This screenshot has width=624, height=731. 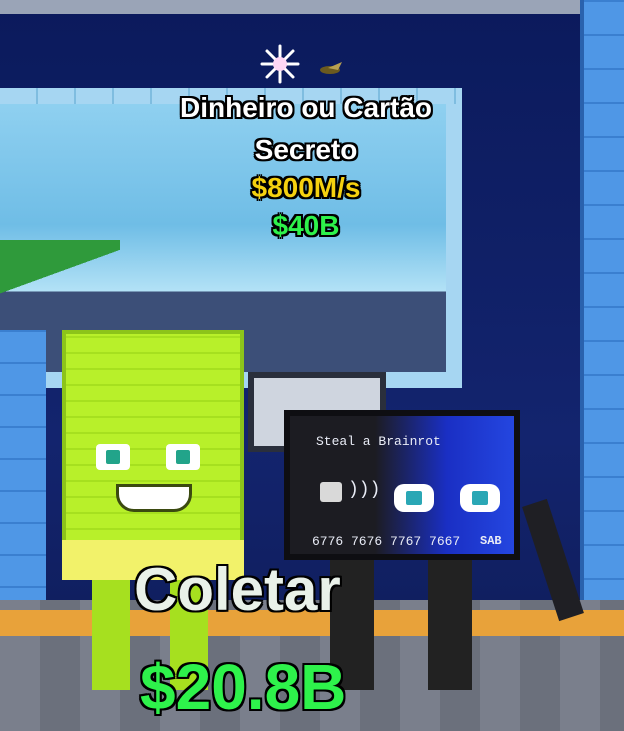 What do you see at coordinates (306, 225) in the screenshot?
I see `brainrot-price: $40B` at bounding box center [306, 225].